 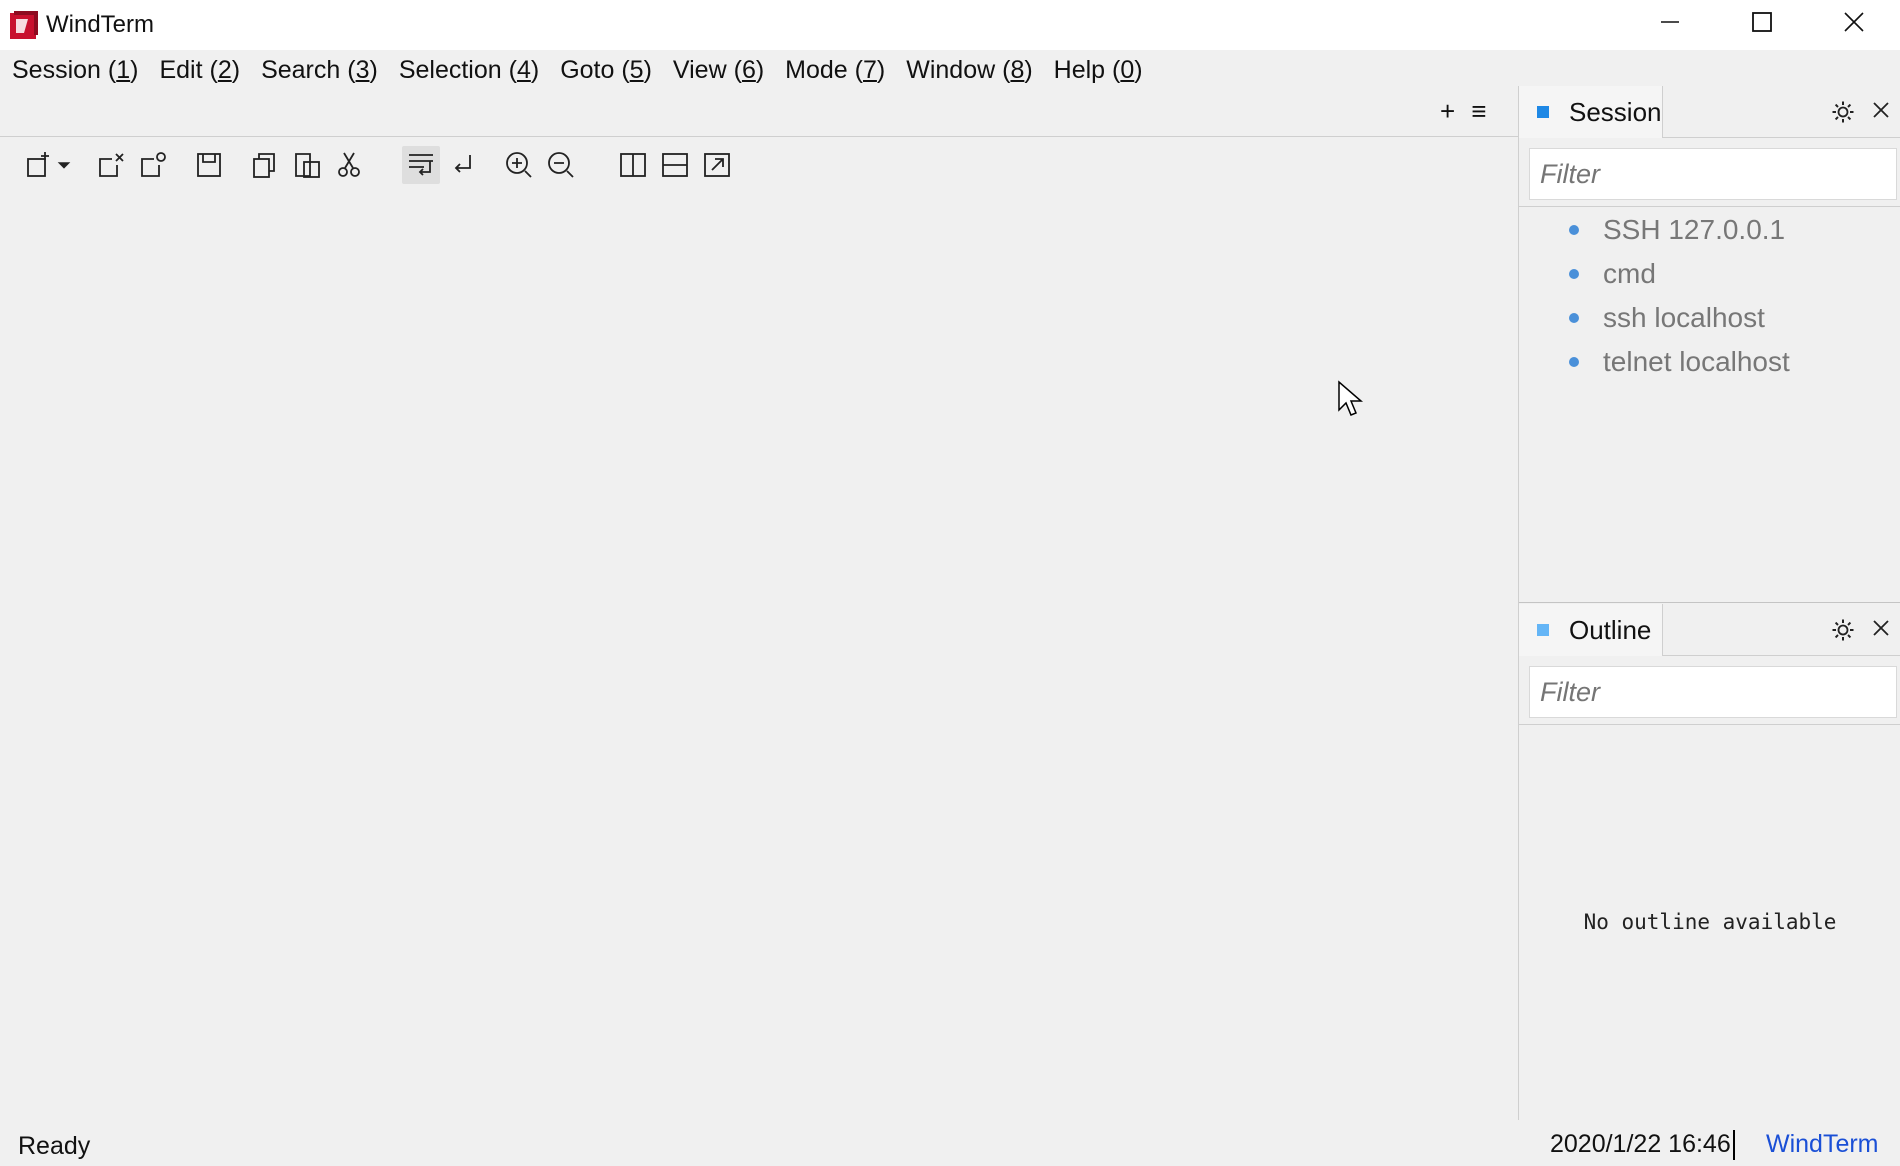 I want to click on copy-button, so click(x=265, y=165).